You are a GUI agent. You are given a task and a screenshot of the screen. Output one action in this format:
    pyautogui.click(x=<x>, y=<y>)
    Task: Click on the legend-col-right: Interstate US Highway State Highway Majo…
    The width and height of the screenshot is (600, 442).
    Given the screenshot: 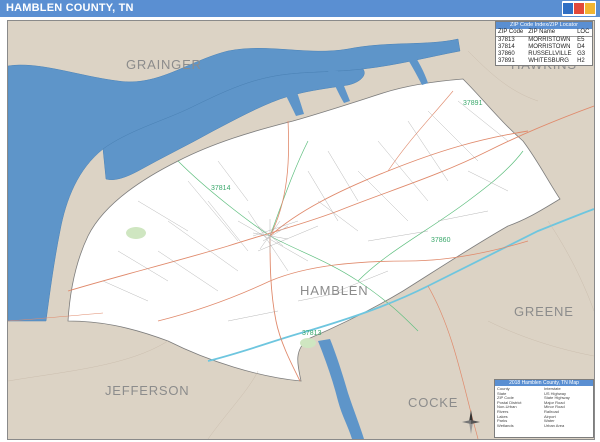 What is the action you would take?
    pyautogui.click(x=567, y=407)
    